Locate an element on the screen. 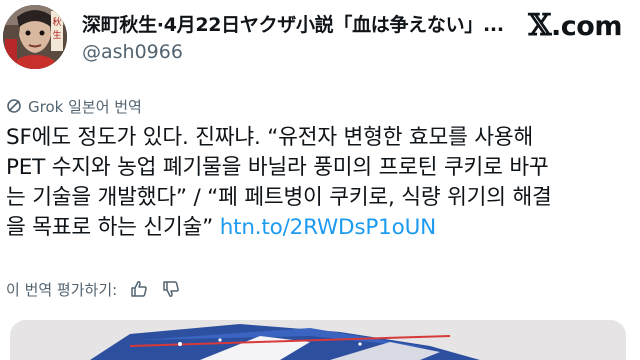 The height and width of the screenshot is (360, 640). thumbs-up-icon is located at coordinates (139, 289).